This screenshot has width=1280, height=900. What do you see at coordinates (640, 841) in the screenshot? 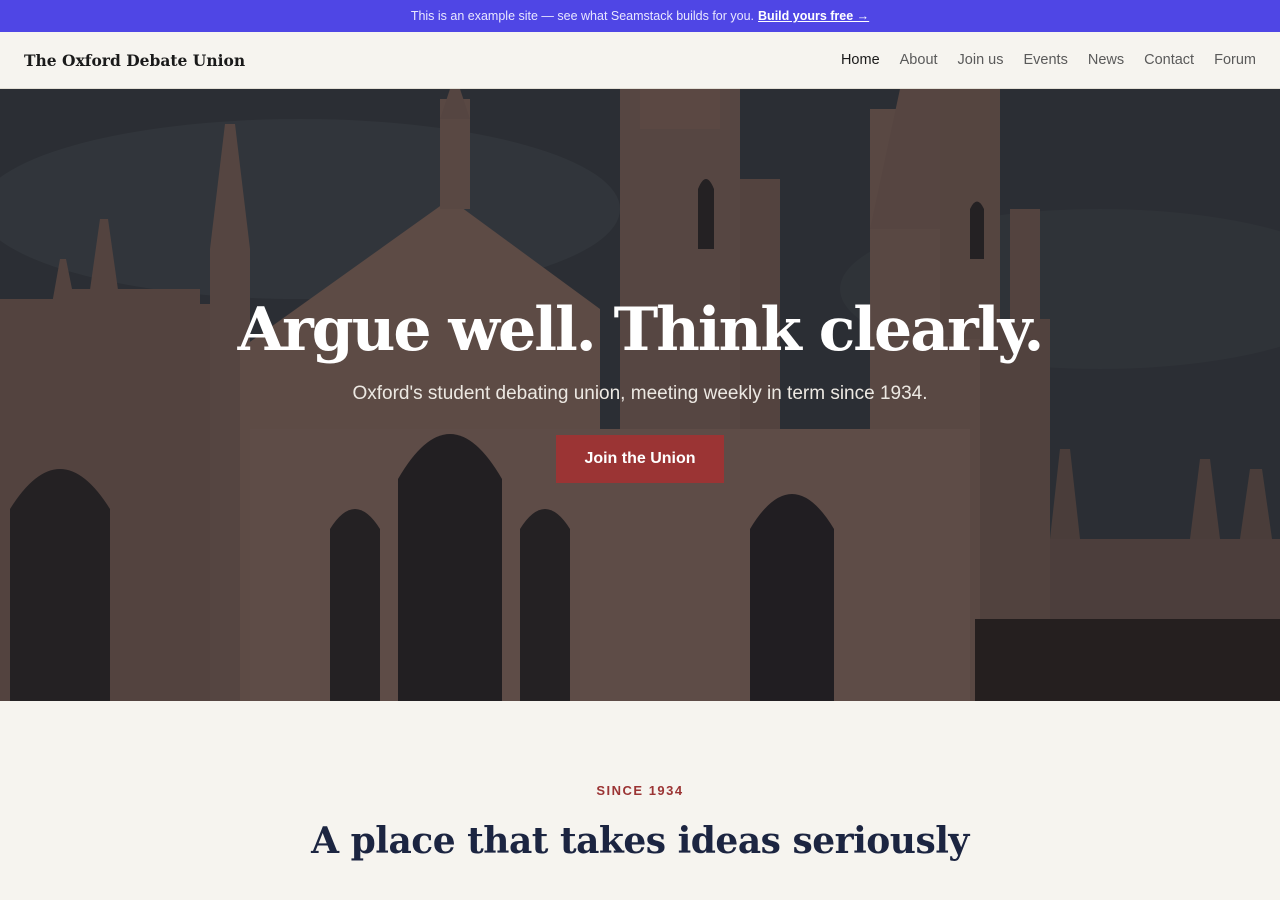
I see `section-title: A place that takes ideas seriously` at bounding box center [640, 841].